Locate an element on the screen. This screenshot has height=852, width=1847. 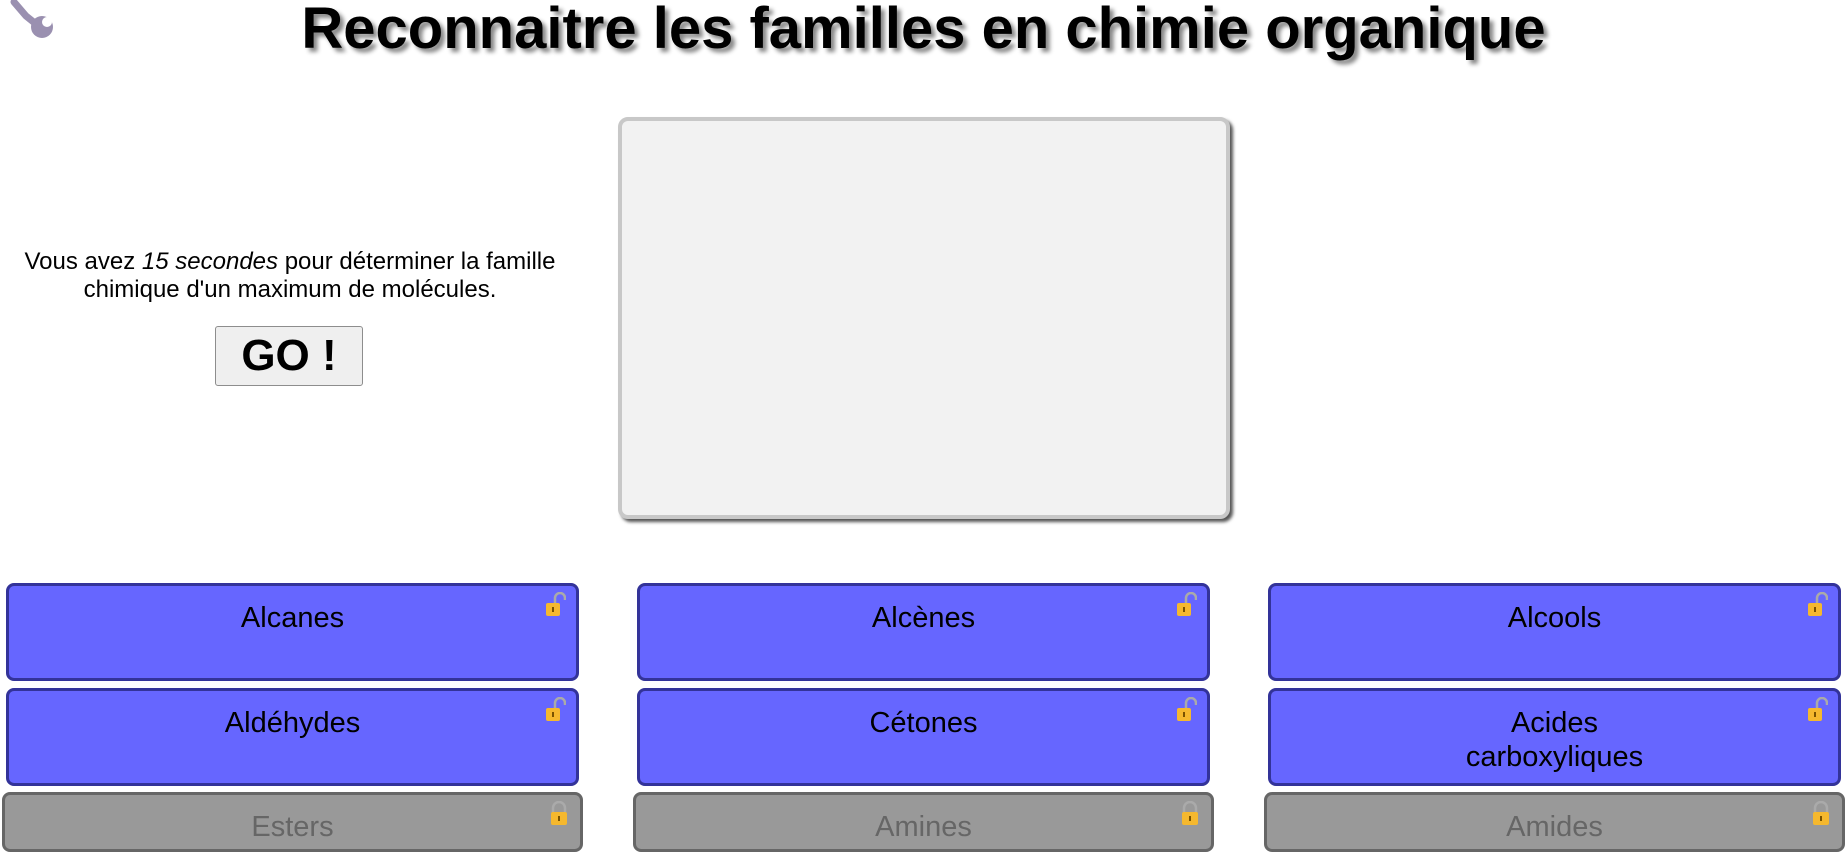
family-button-aldehydes: Aldéhydes is located at coordinates (292, 737).